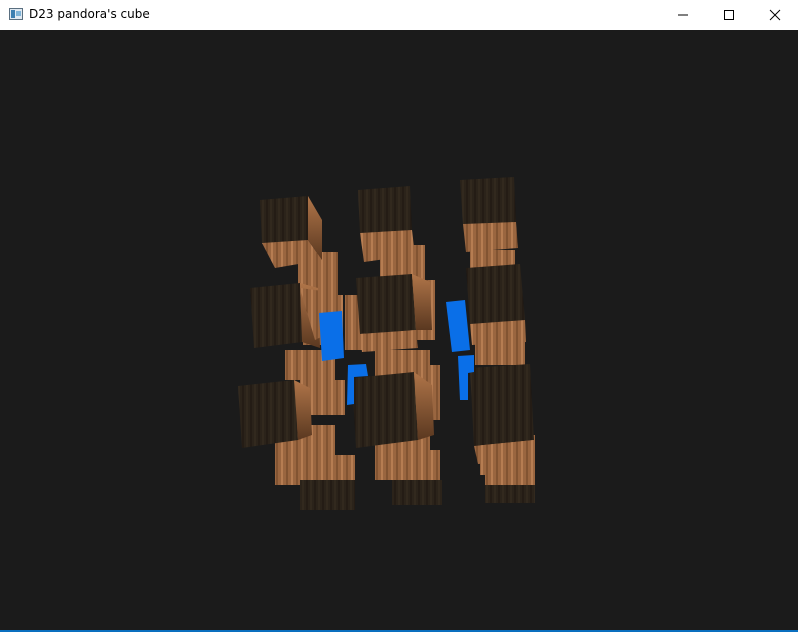 This screenshot has height=632, width=798. I want to click on maximize-button, so click(729, 15).